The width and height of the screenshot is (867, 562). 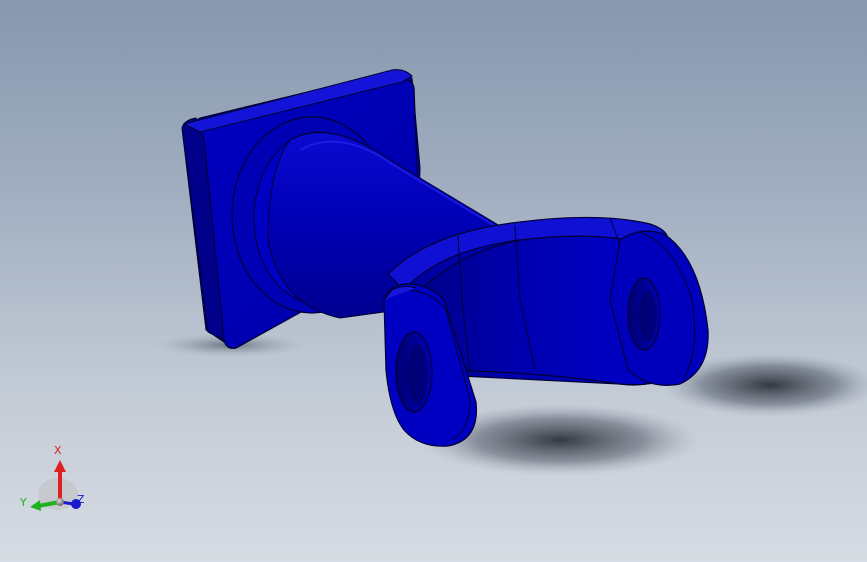 I want to click on triad-y-label: Y, so click(x=23, y=502).